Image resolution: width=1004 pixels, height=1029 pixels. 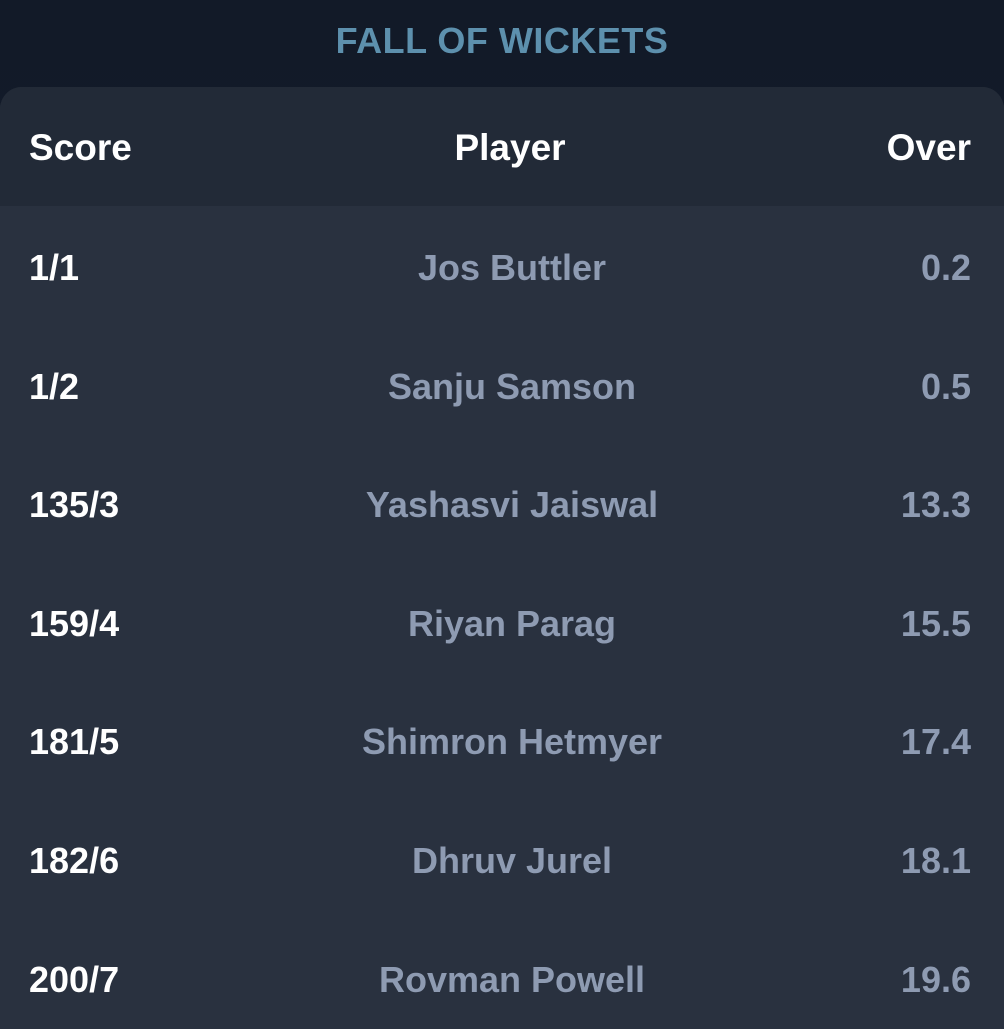 I want to click on over-column-header: Over, so click(x=928, y=147).